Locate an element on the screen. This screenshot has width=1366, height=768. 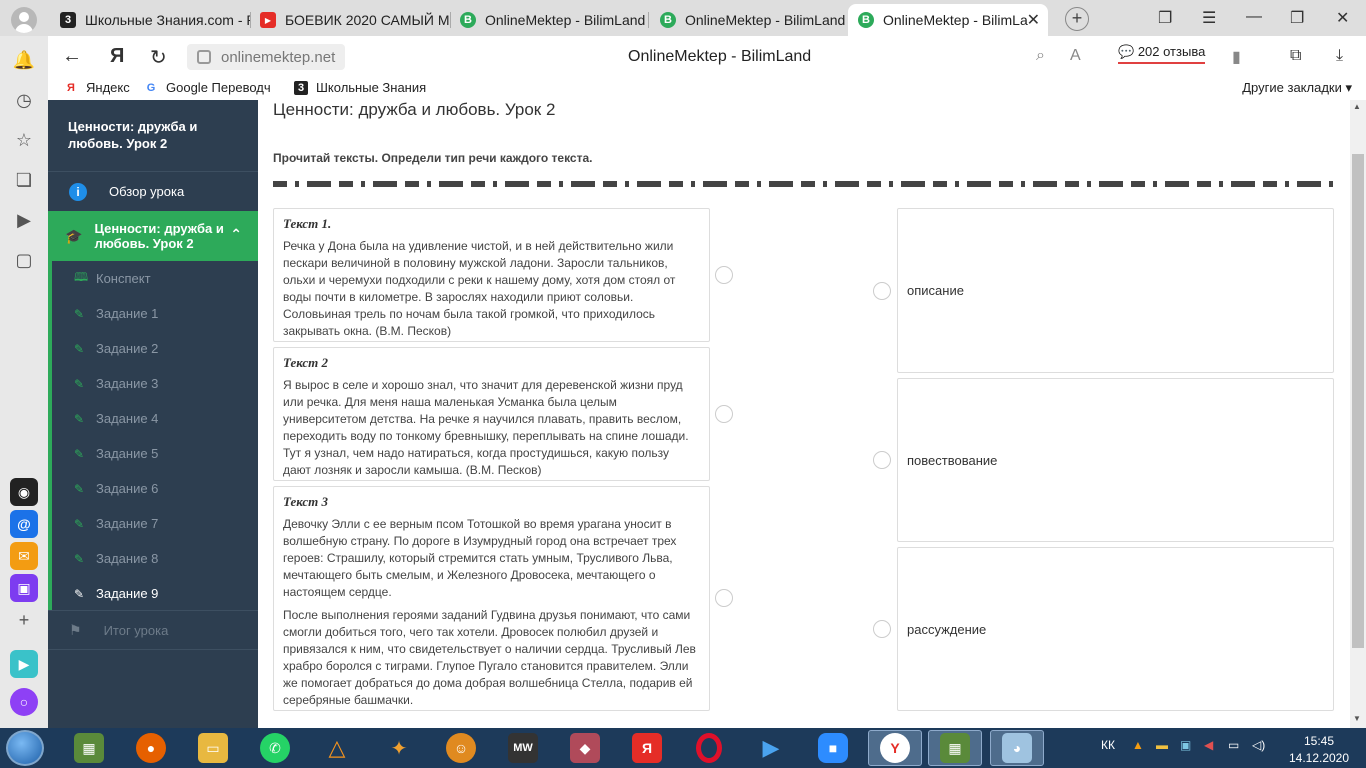
sidebar-item-task-8: ✎ Задание 8 is located at coordinates (153, 558).